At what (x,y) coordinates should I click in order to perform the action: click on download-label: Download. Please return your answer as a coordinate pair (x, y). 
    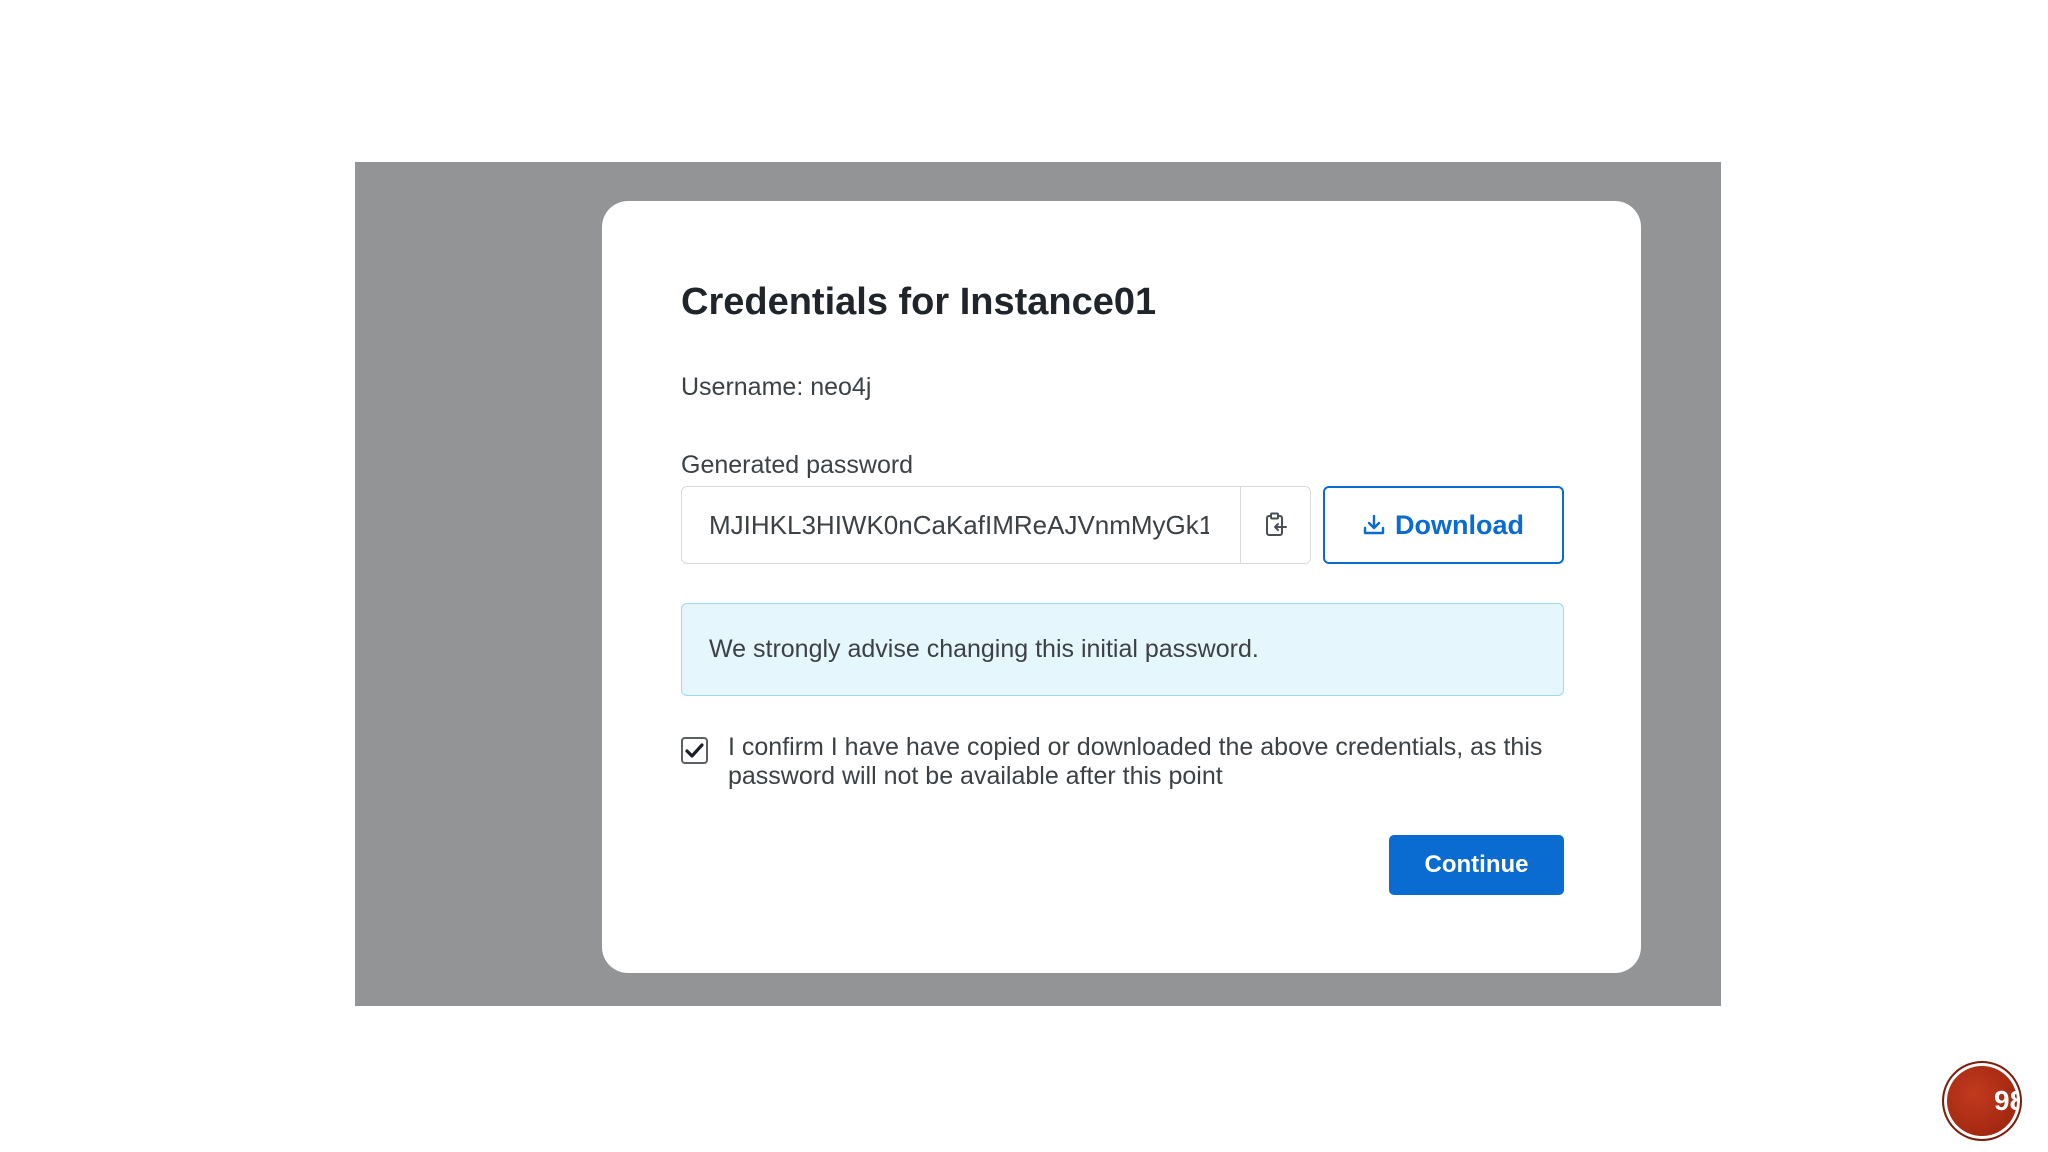
    Looking at the image, I should click on (1459, 524).